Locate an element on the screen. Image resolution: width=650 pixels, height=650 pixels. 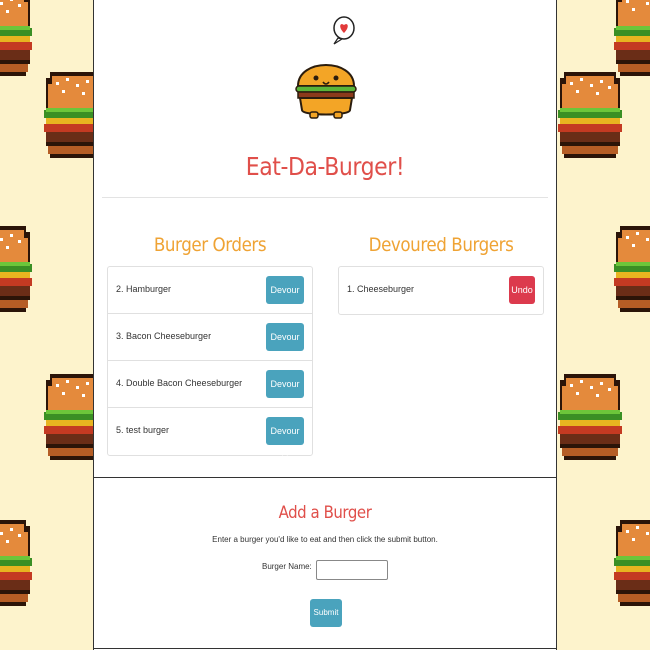
burger-name-row: Burger Name: is located at coordinates (325, 570).